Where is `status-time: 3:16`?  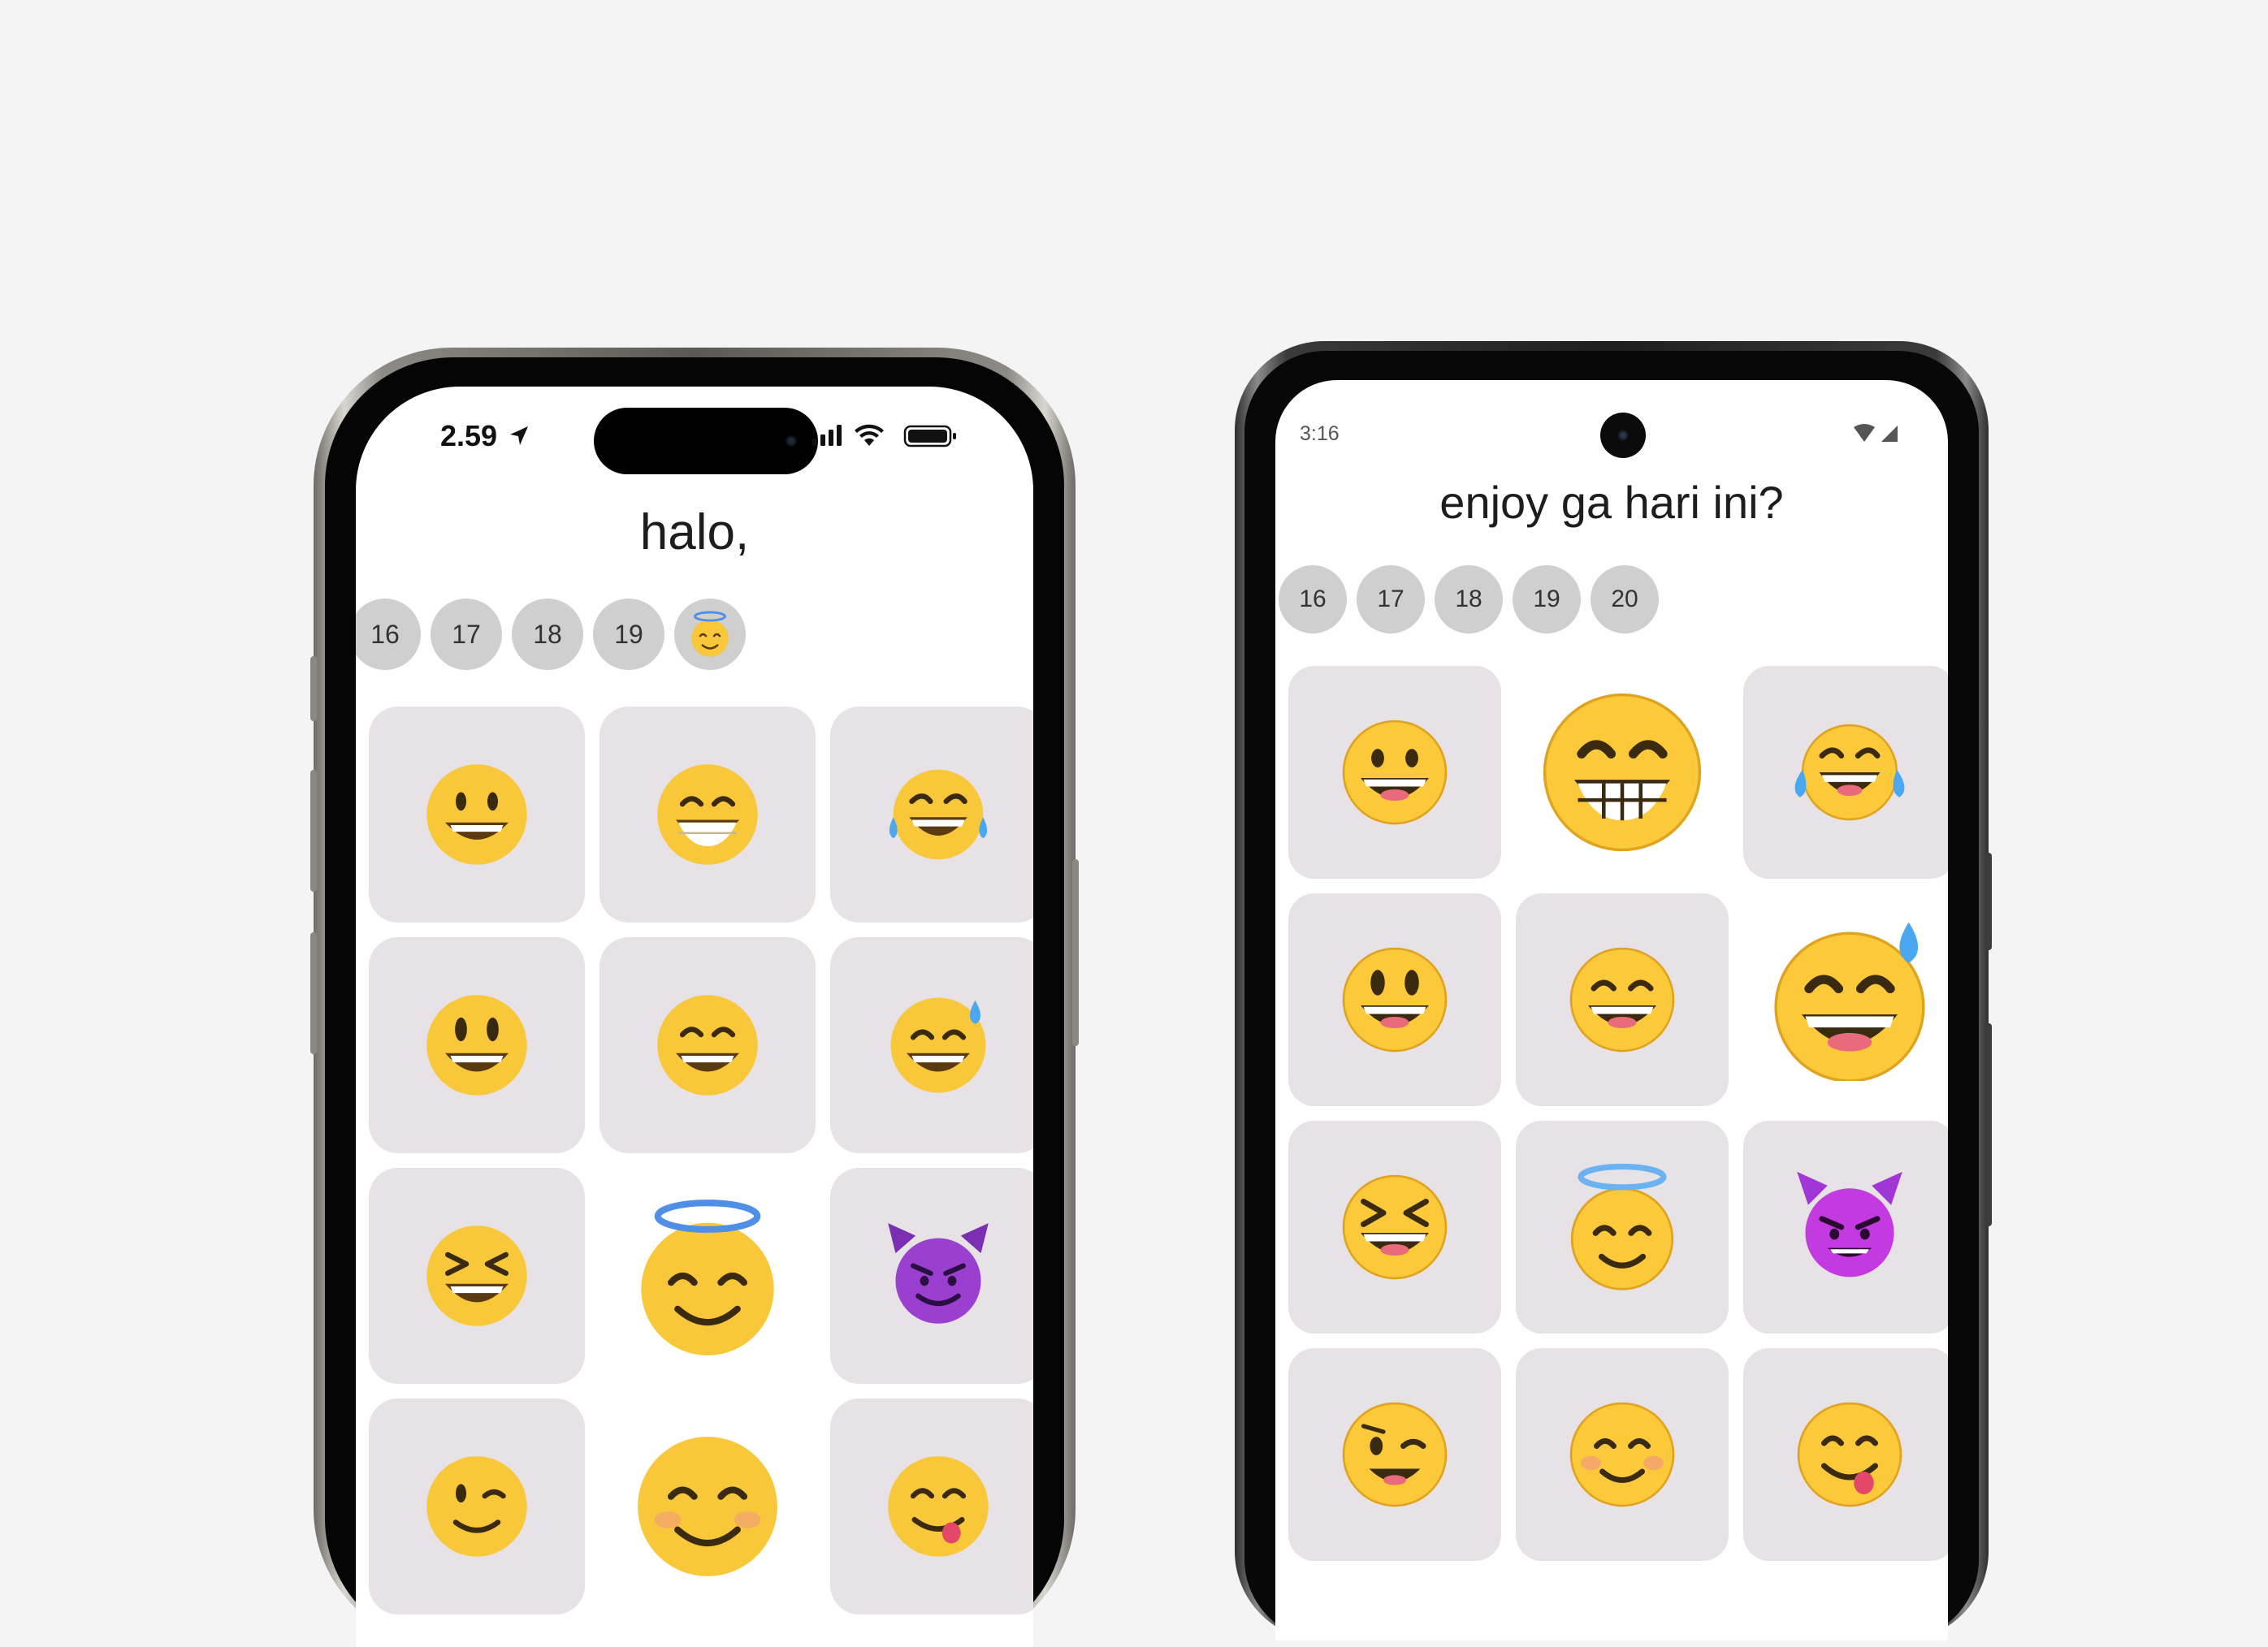
status-time: 3:16 is located at coordinates (1320, 433).